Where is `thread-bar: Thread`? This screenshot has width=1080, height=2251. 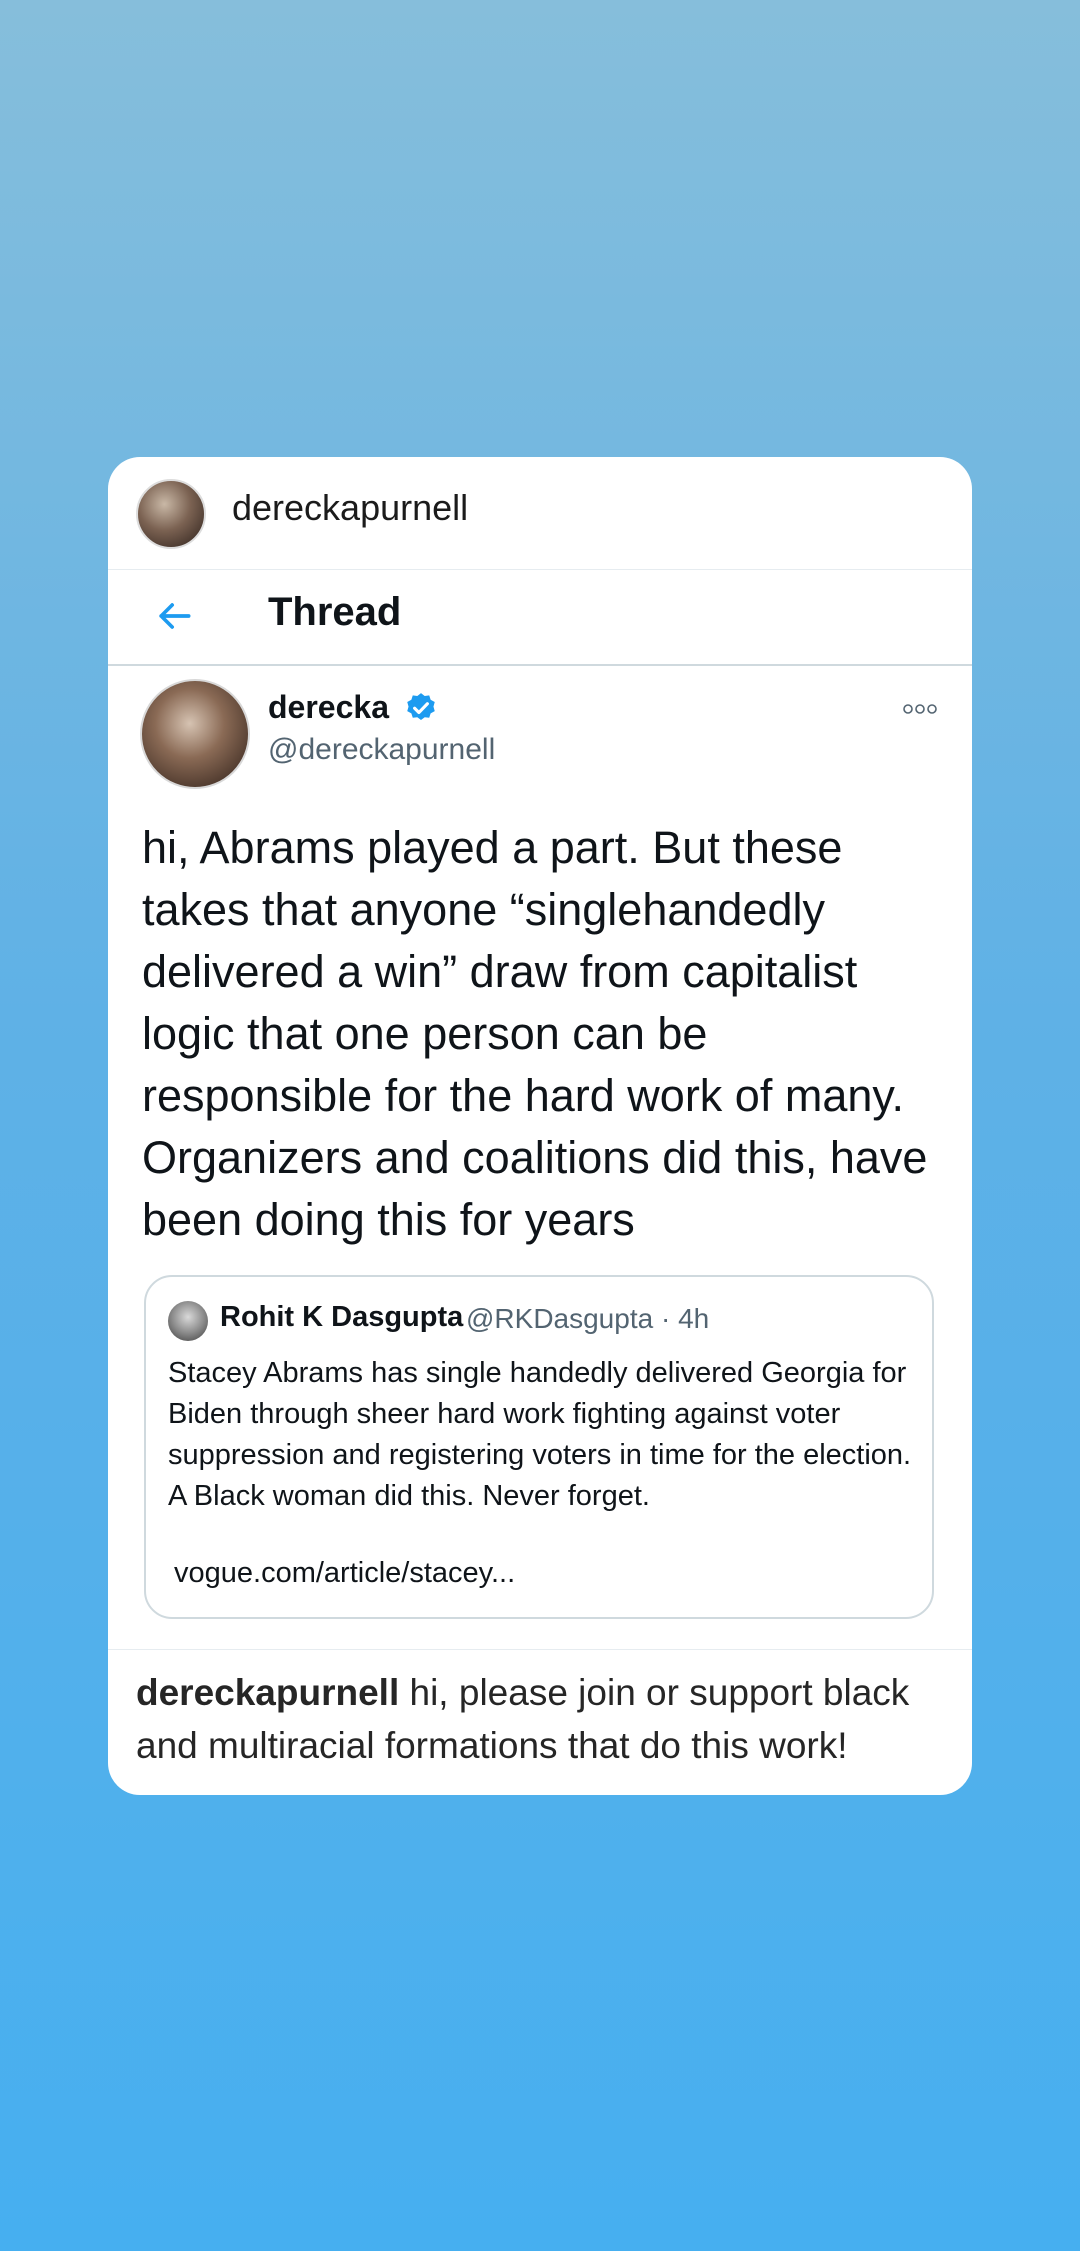
thread-bar: Thread is located at coordinates (540, 618).